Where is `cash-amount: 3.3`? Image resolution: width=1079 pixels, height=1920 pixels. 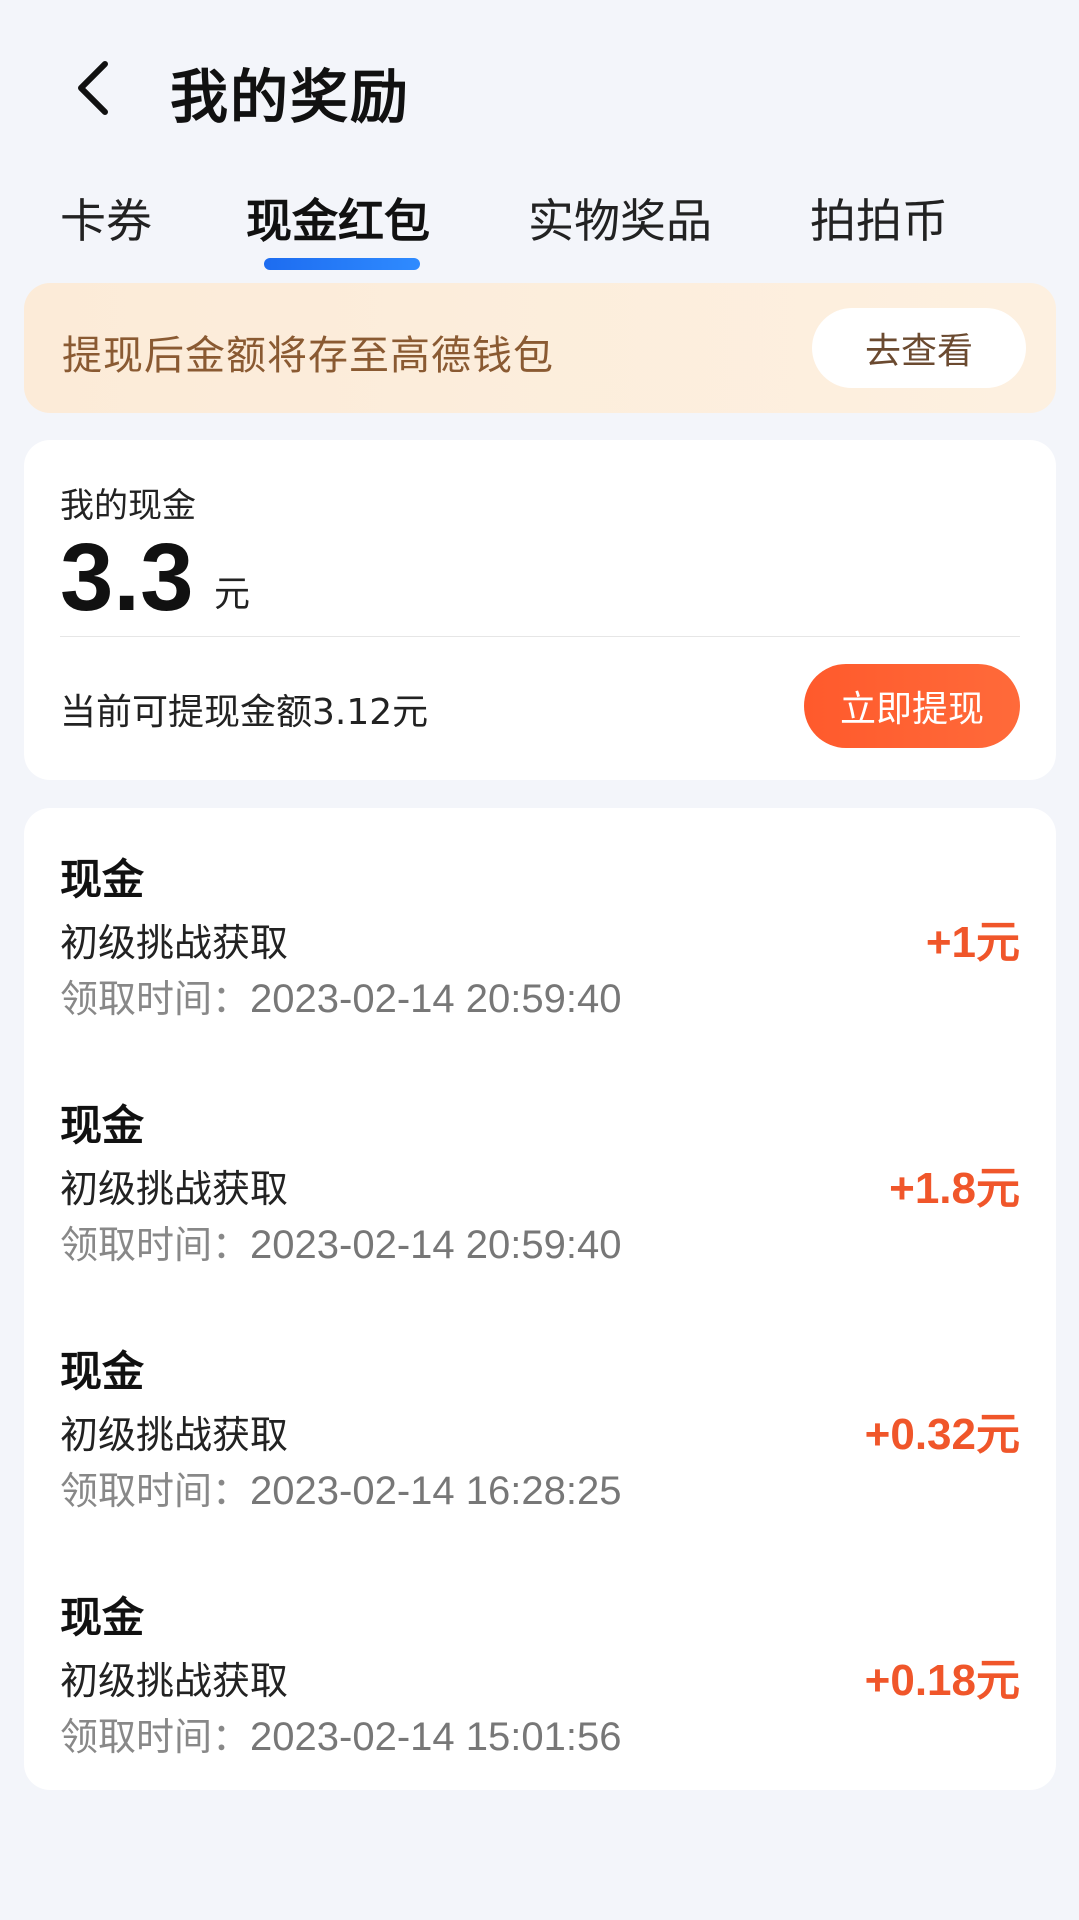 cash-amount: 3.3 is located at coordinates (127, 577).